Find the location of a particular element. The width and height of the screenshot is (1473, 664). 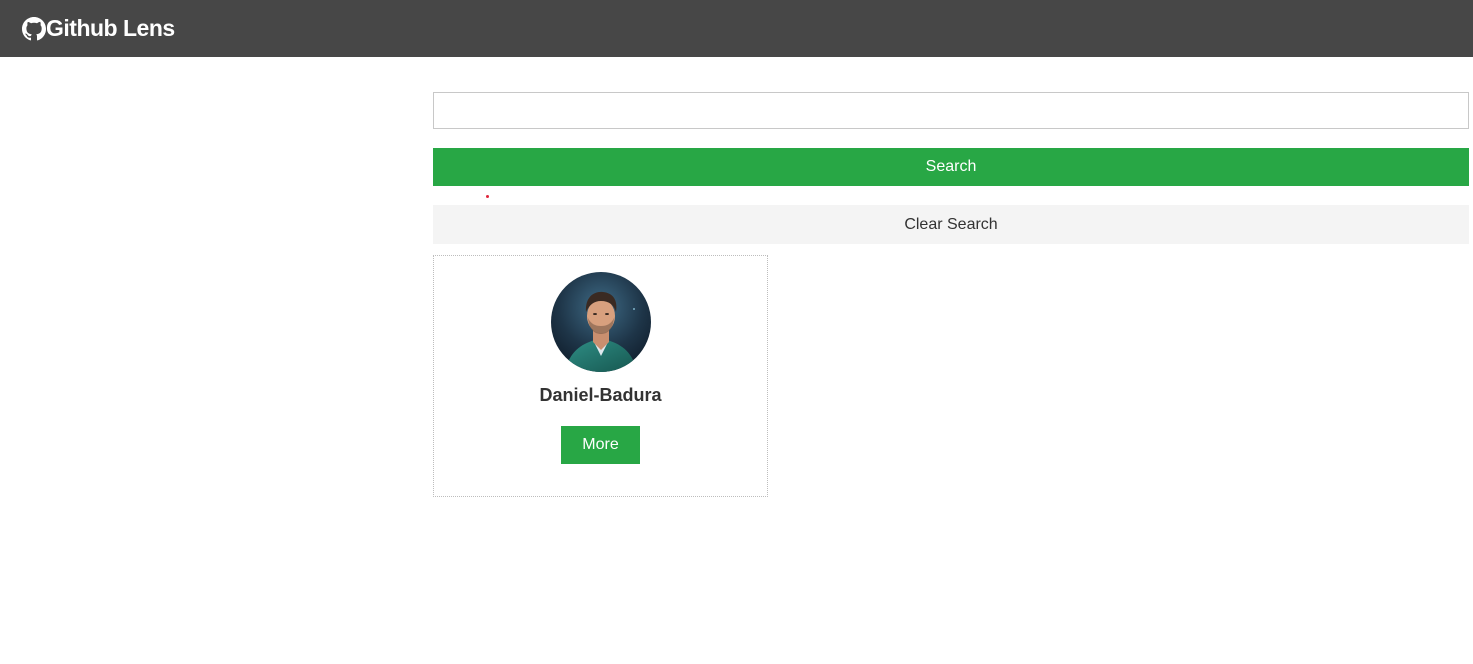

brand-link: Github Lens is located at coordinates (98, 28).